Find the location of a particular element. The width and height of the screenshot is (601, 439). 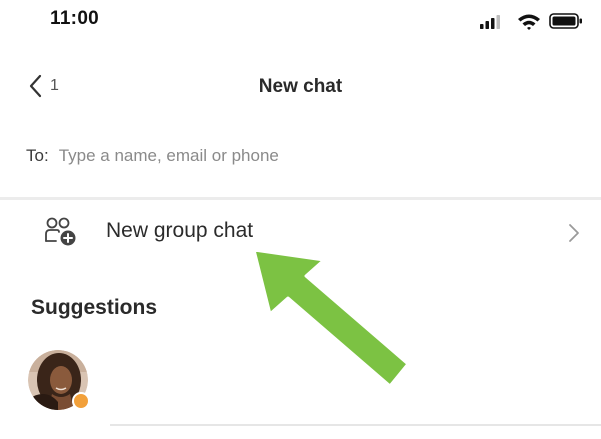

page-title: New chat is located at coordinates (300, 86).